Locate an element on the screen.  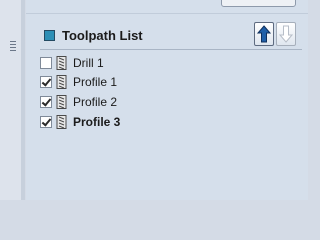
toolpath-label: Profile 1 is located at coordinates (95, 82).